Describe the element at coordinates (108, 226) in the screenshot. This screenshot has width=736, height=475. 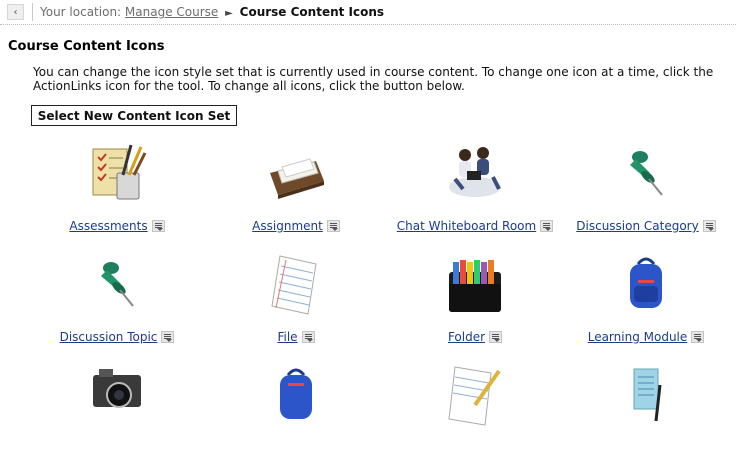
I see `icon-link-assessments: Assessments` at that location.